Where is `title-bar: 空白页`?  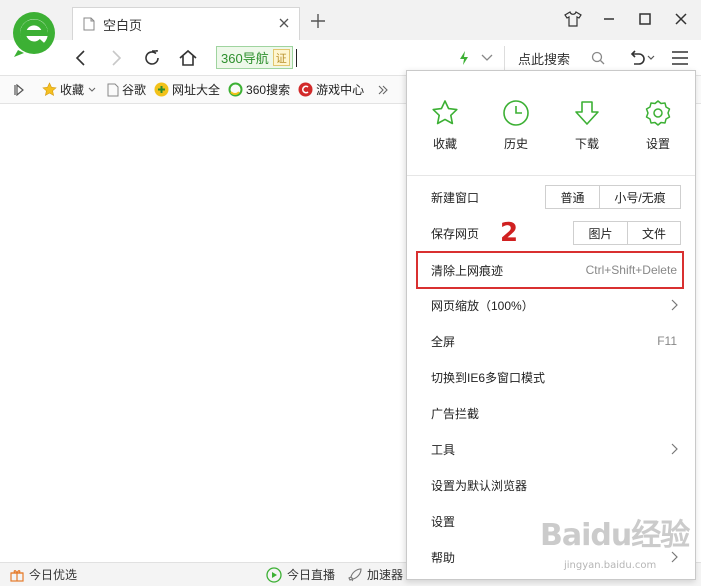 title-bar: 空白页 is located at coordinates (350, 20).